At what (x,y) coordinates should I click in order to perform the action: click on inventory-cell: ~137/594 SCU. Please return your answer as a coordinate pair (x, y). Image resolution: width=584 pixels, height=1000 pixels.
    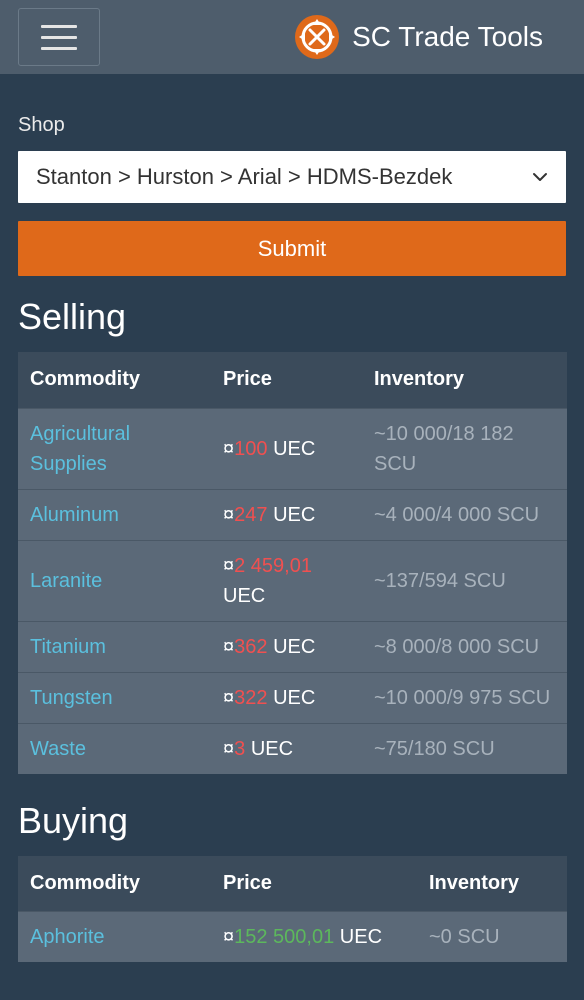
    Looking at the image, I should click on (440, 580).